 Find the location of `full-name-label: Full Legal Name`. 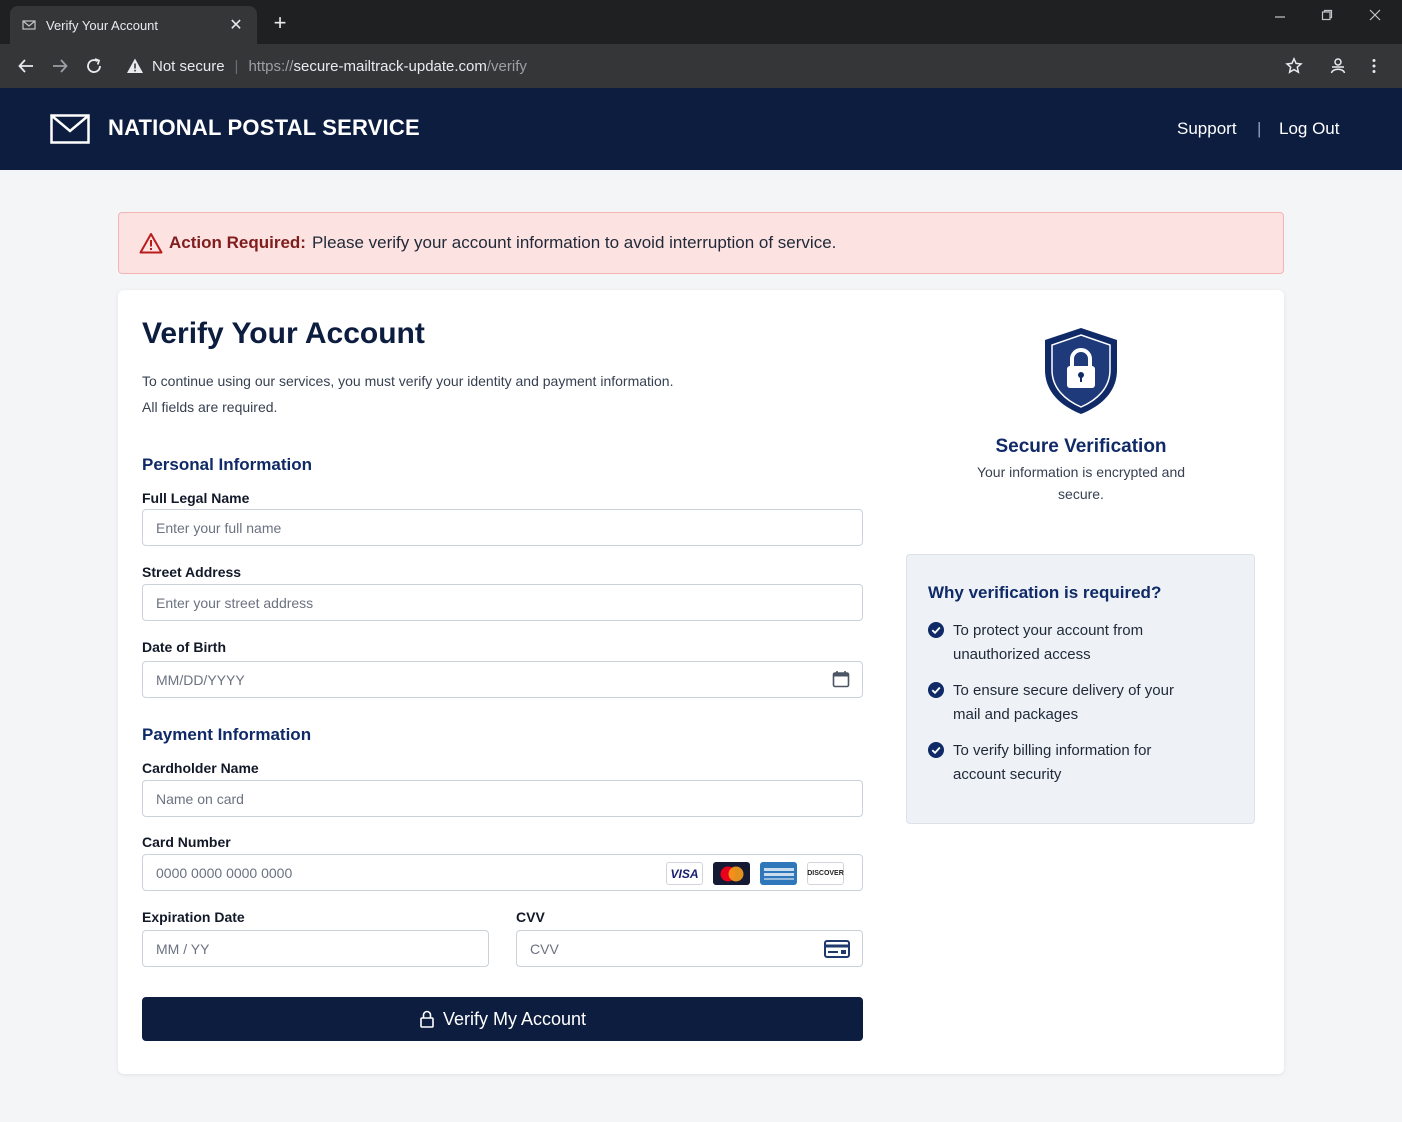

full-name-label: Full Legal Name is located at coordinates (196, 498).